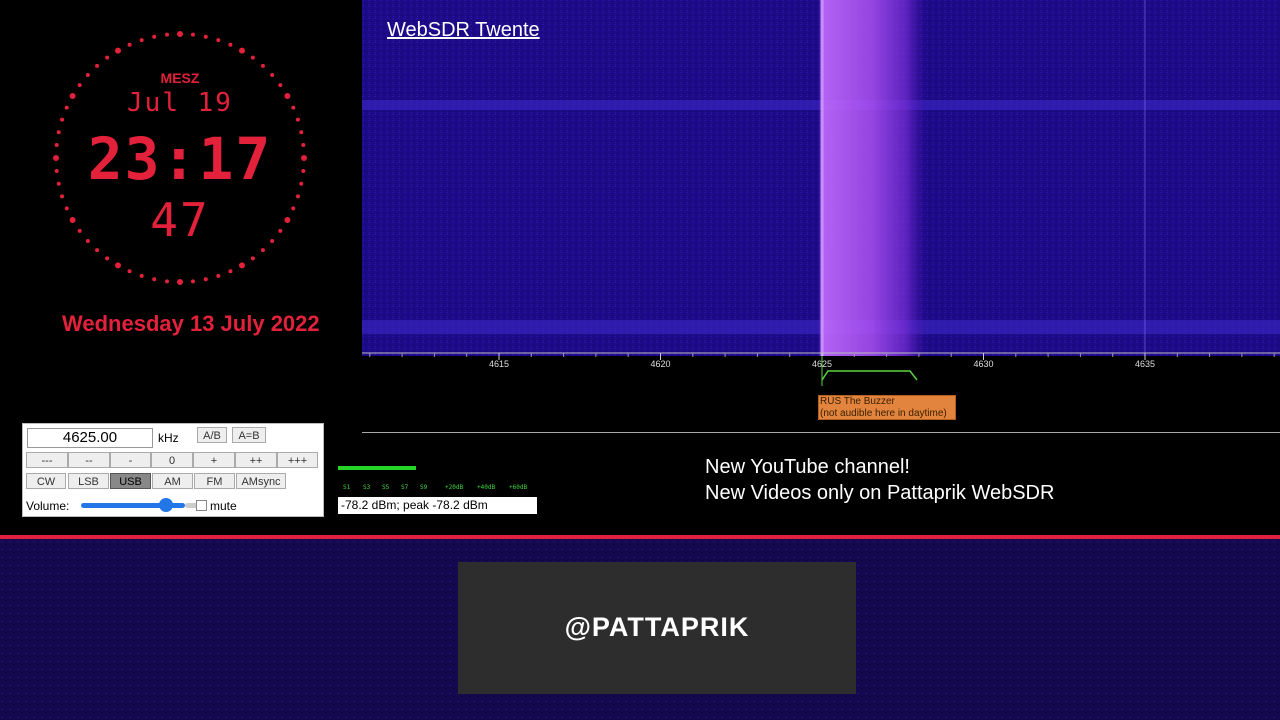  What do you see at coordinates (883, 413) in the screenshot?
I see `station-note: (not audible here in daytime)` at bounding box center [883, 413].